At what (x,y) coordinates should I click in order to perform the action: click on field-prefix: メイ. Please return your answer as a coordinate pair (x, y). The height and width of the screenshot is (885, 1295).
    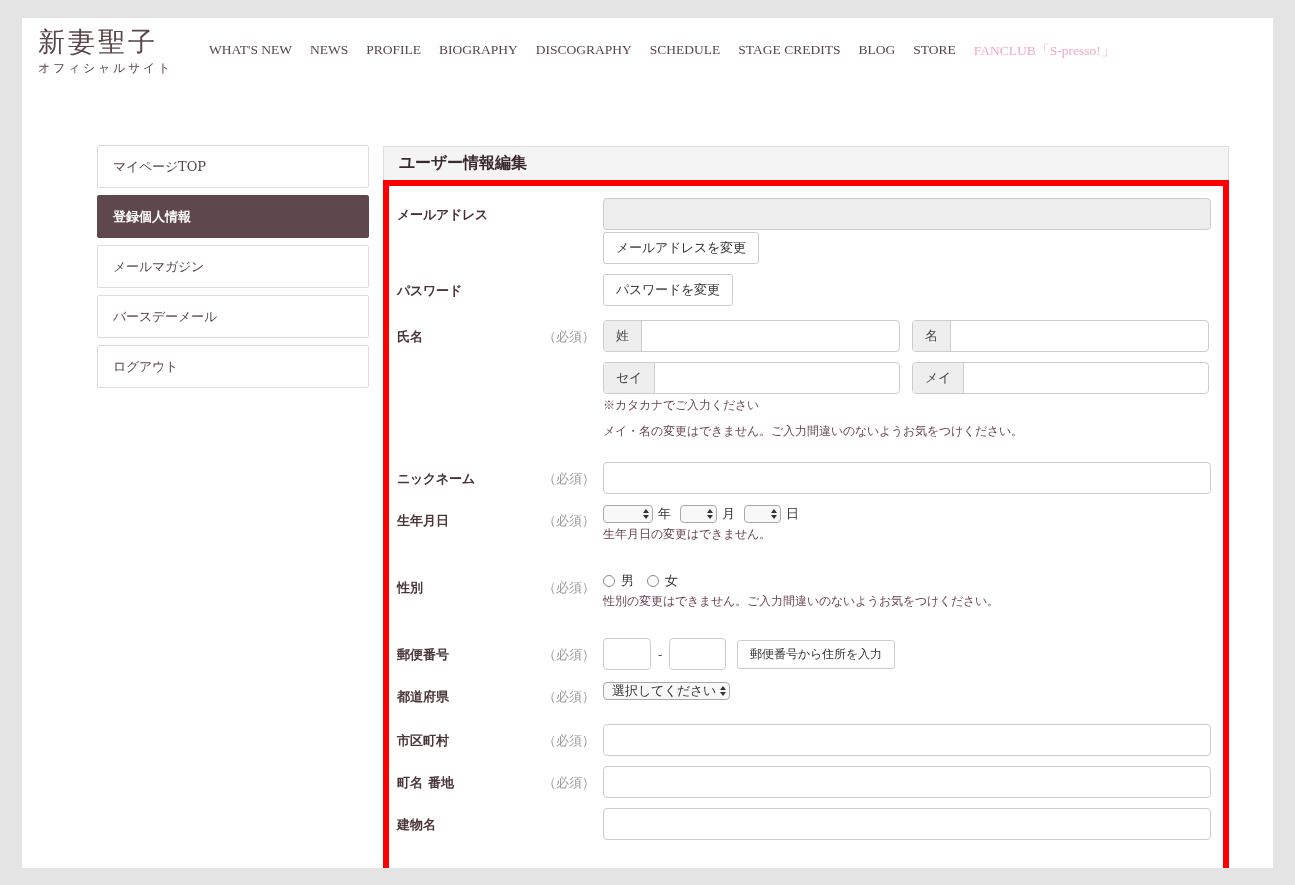
    Looking at the image, I should click on (938, 378).